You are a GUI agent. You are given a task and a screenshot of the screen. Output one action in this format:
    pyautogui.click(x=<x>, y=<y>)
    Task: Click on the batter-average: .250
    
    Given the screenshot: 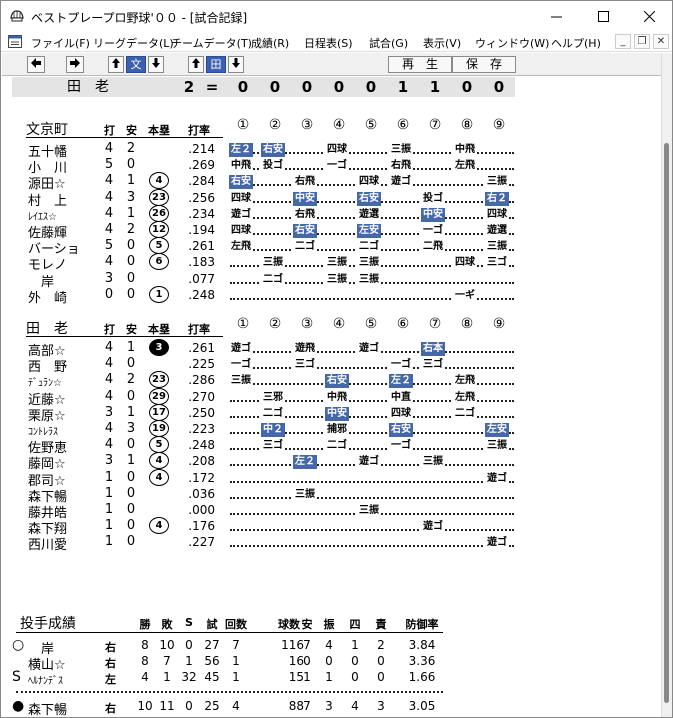 What is the action you would take?
    pyautogui.click(x=201, y=412)
    